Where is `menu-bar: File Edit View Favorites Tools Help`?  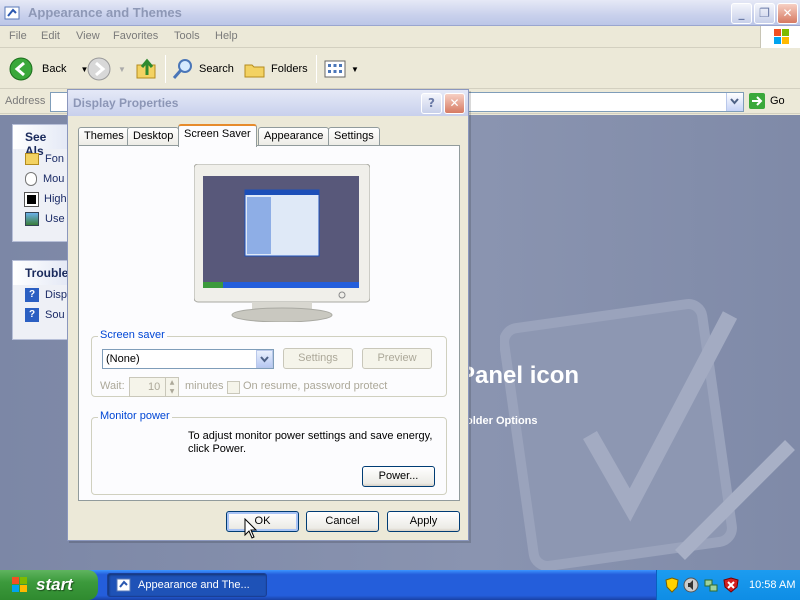 menu-bar: File Edit View Favorites Tools Help is located at coordinates (400, 37).